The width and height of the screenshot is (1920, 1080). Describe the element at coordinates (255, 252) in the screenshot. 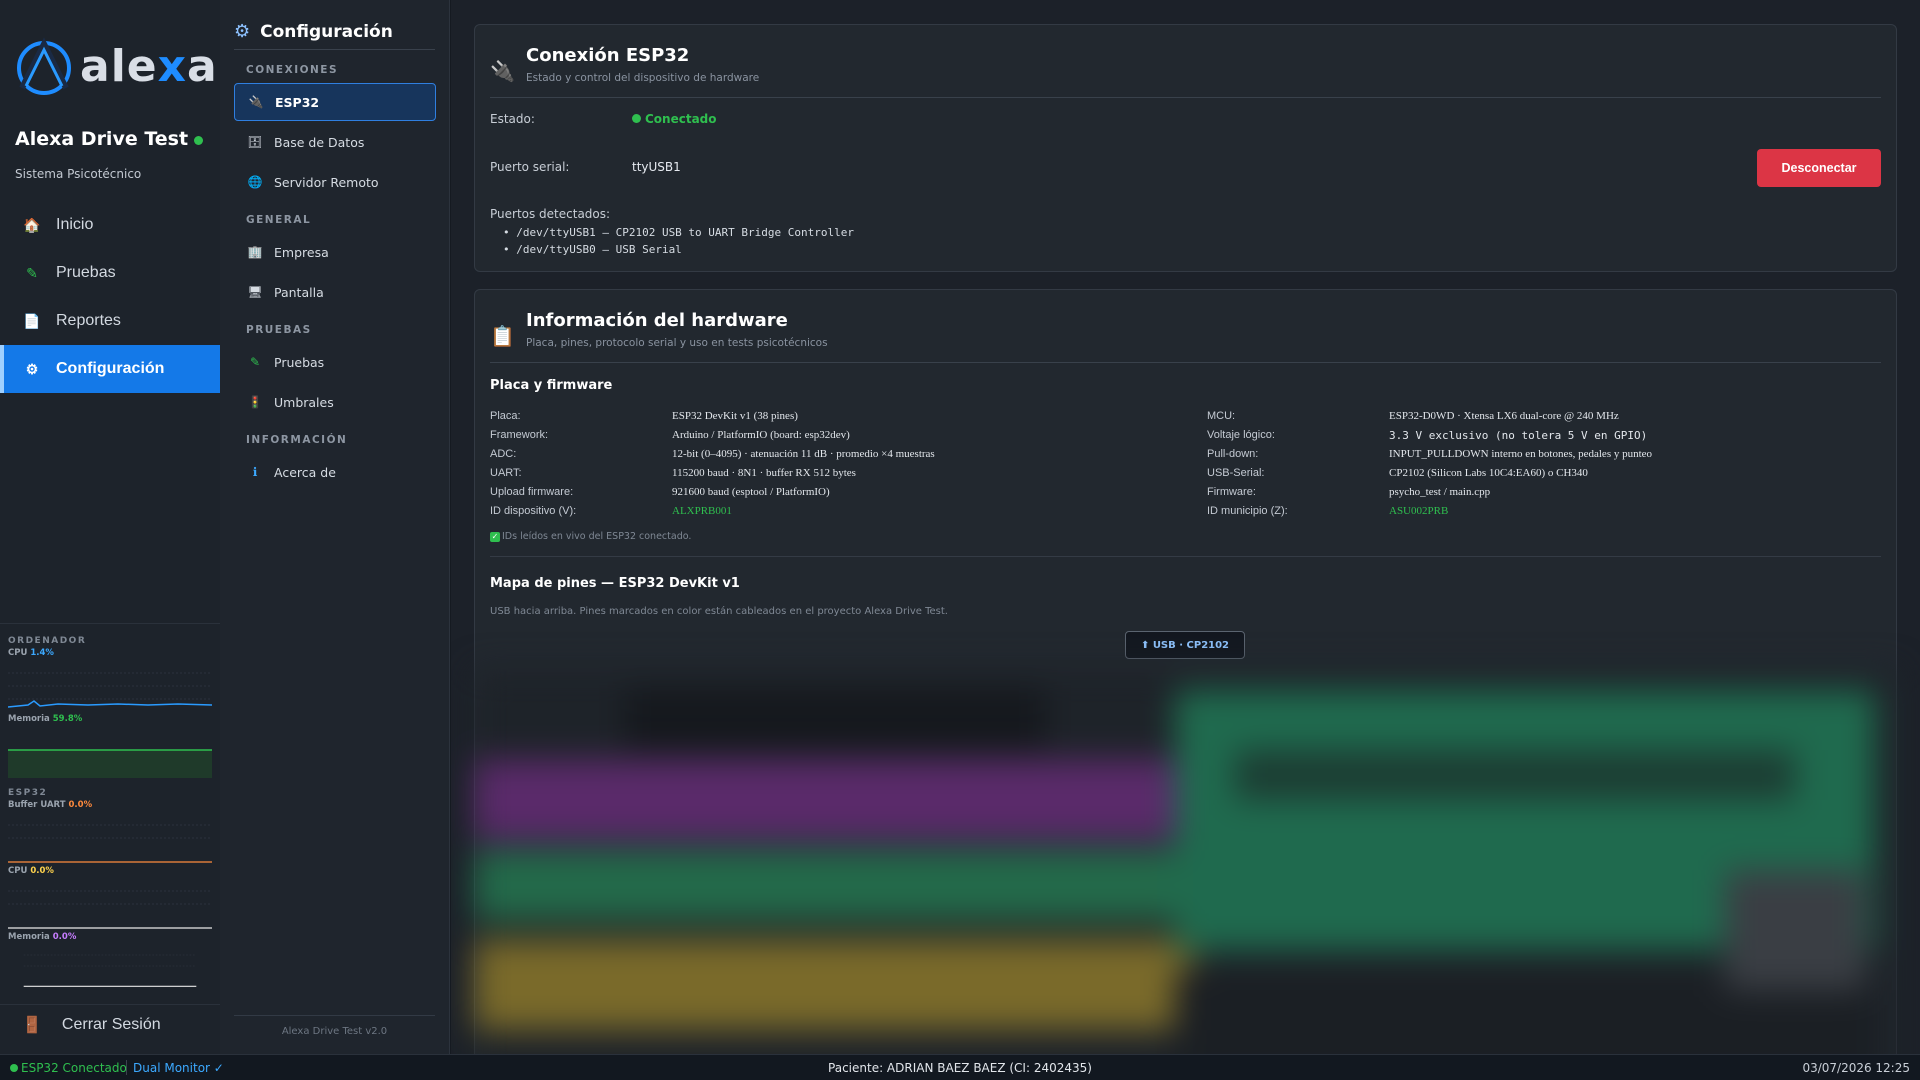

I see `building-icon: 🏢` at that location.